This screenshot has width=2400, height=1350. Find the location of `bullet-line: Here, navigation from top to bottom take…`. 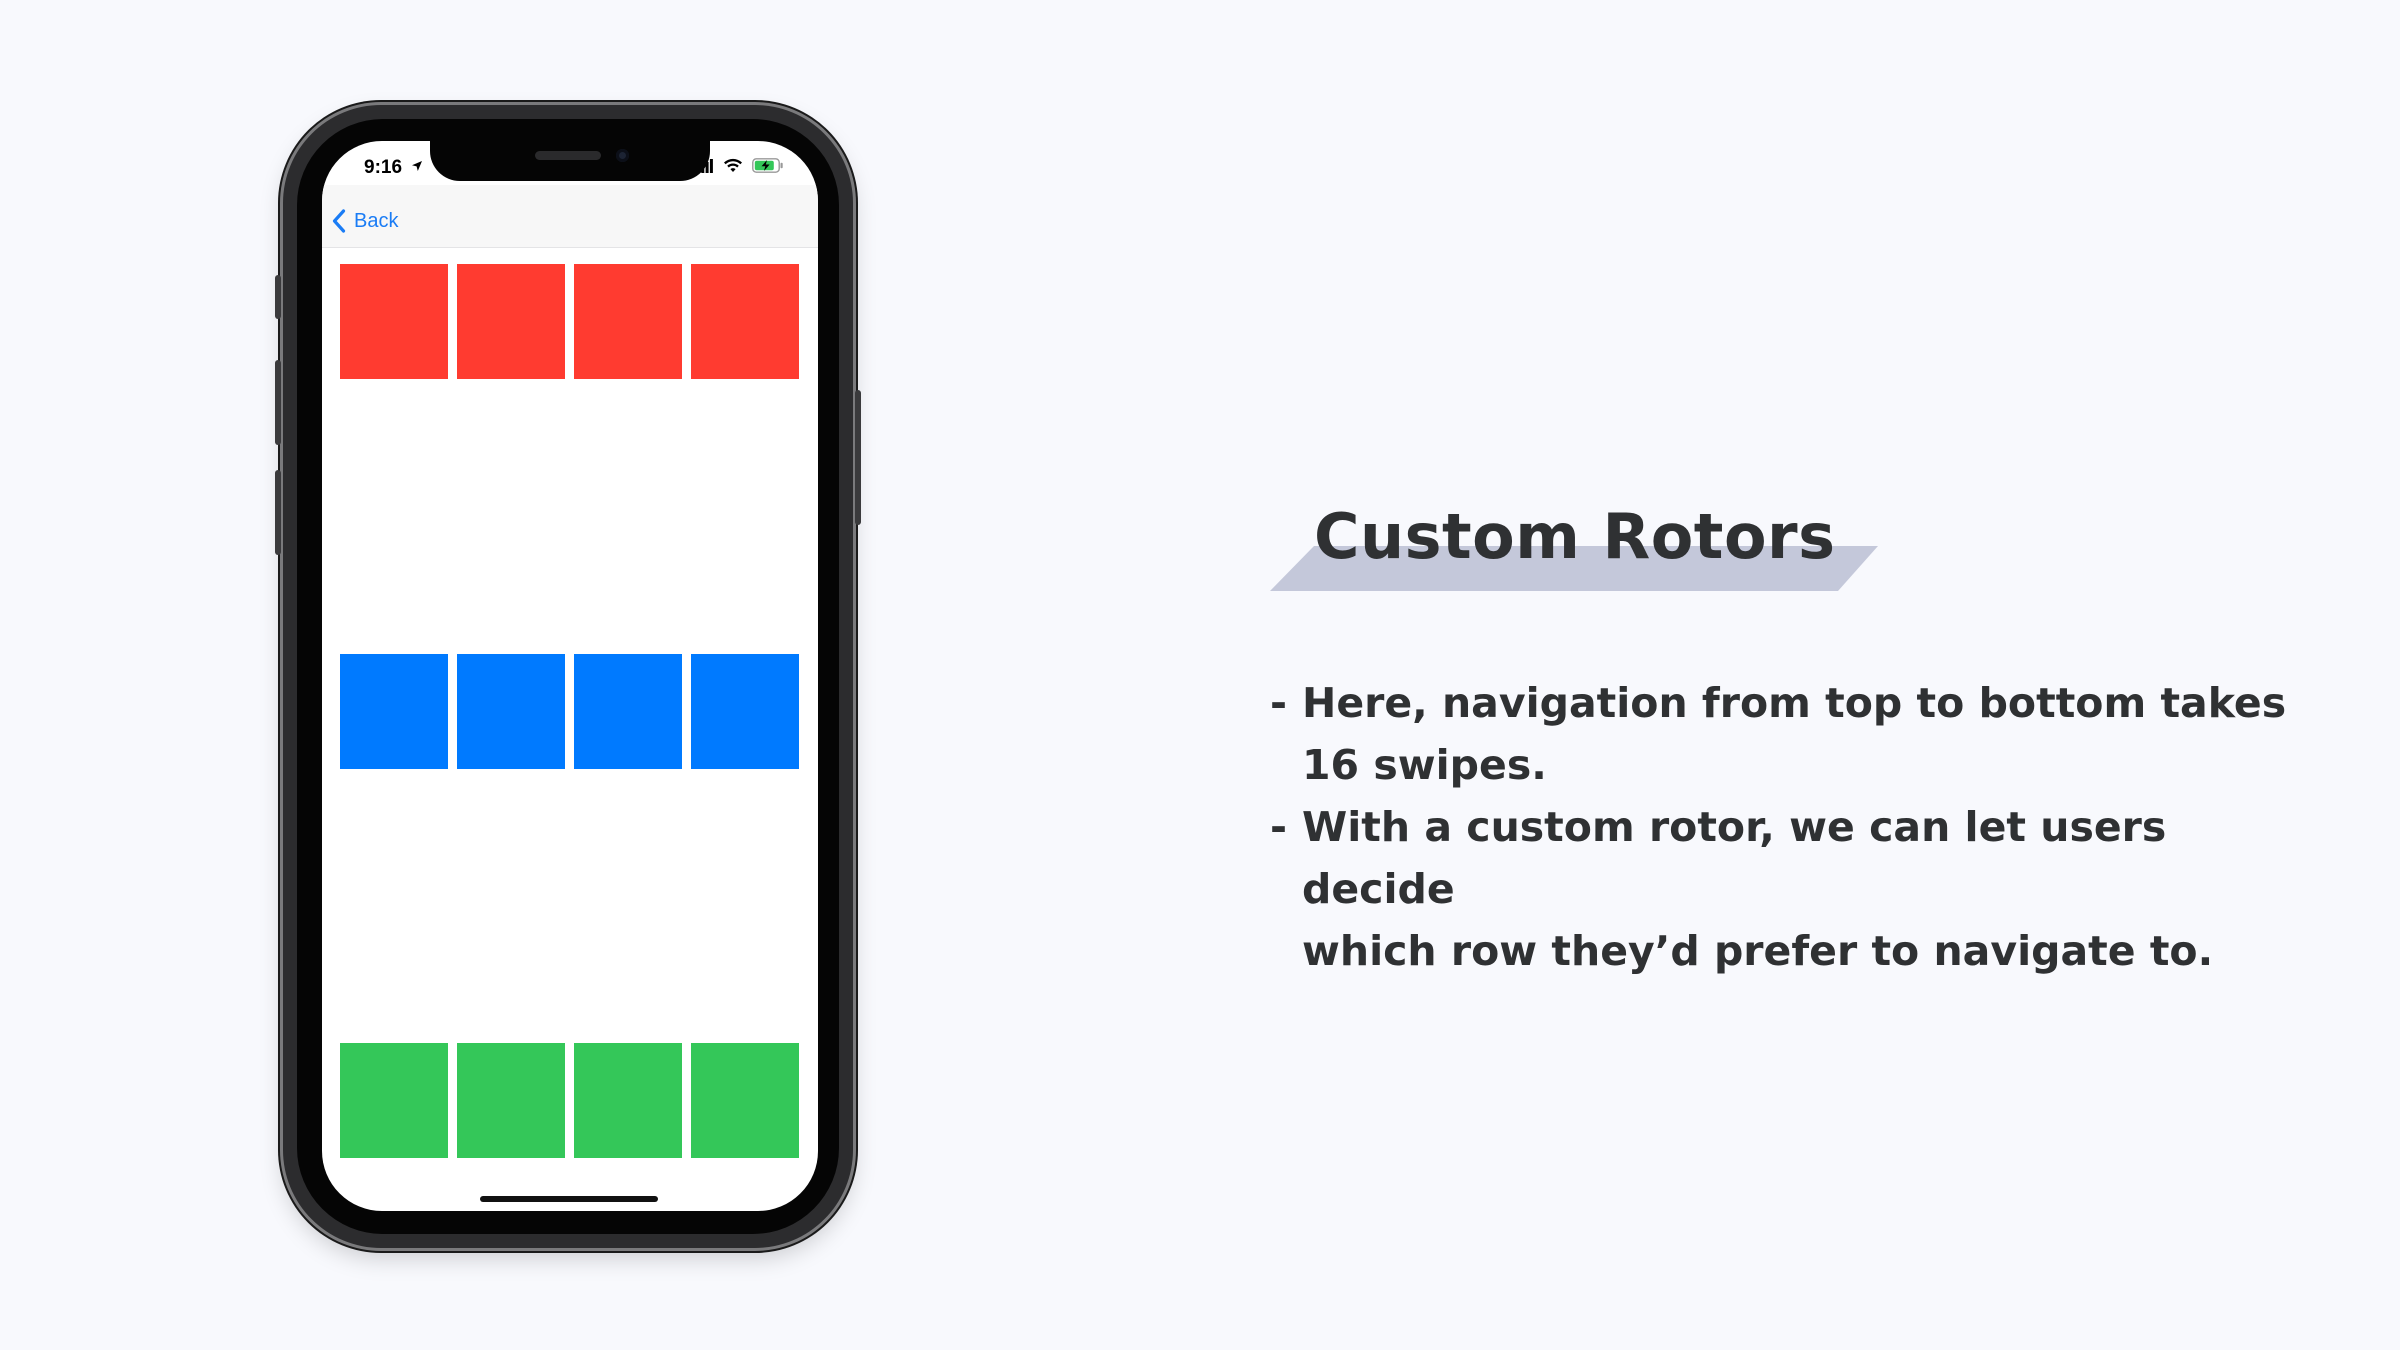

bullet-line: Here, navigation from top to bottom take… is located at coordinates (1794, 703).